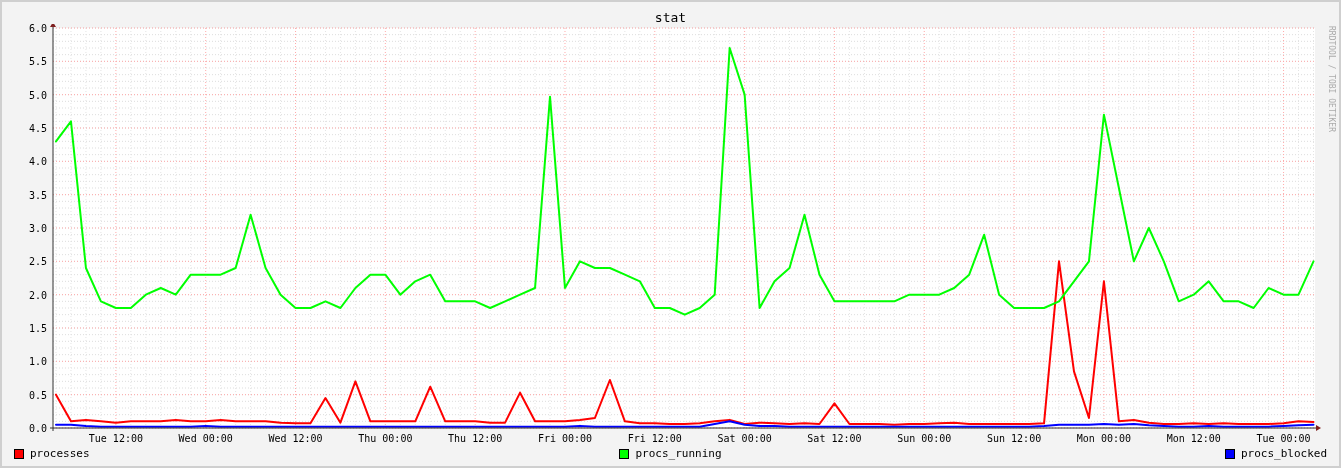  I want to click on x-tick-label: Fri 00:00, so click(565, 438).